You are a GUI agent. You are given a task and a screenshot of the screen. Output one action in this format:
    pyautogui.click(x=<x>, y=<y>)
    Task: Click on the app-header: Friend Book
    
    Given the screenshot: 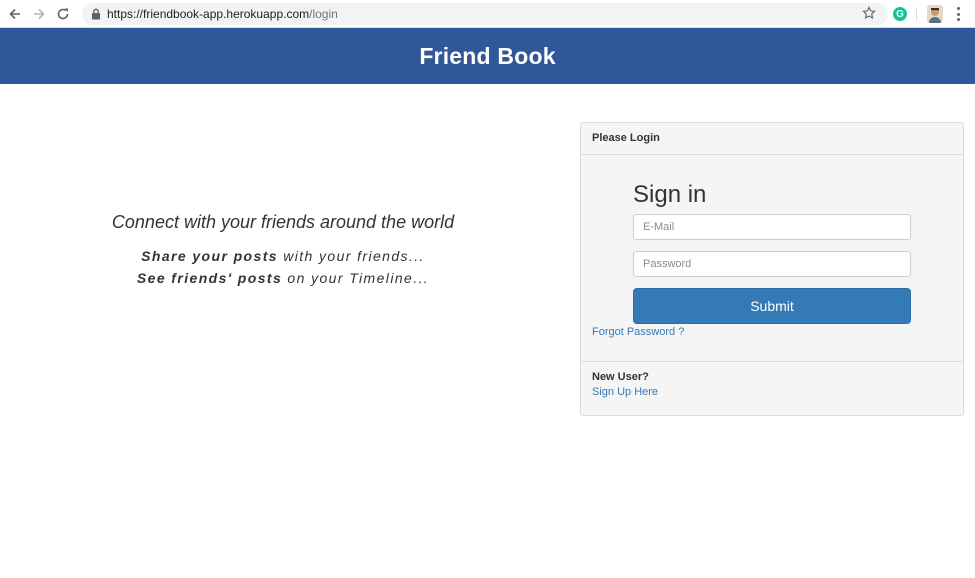 What is the action you would take?
    pyautogui.click(x=487, y=56)
    